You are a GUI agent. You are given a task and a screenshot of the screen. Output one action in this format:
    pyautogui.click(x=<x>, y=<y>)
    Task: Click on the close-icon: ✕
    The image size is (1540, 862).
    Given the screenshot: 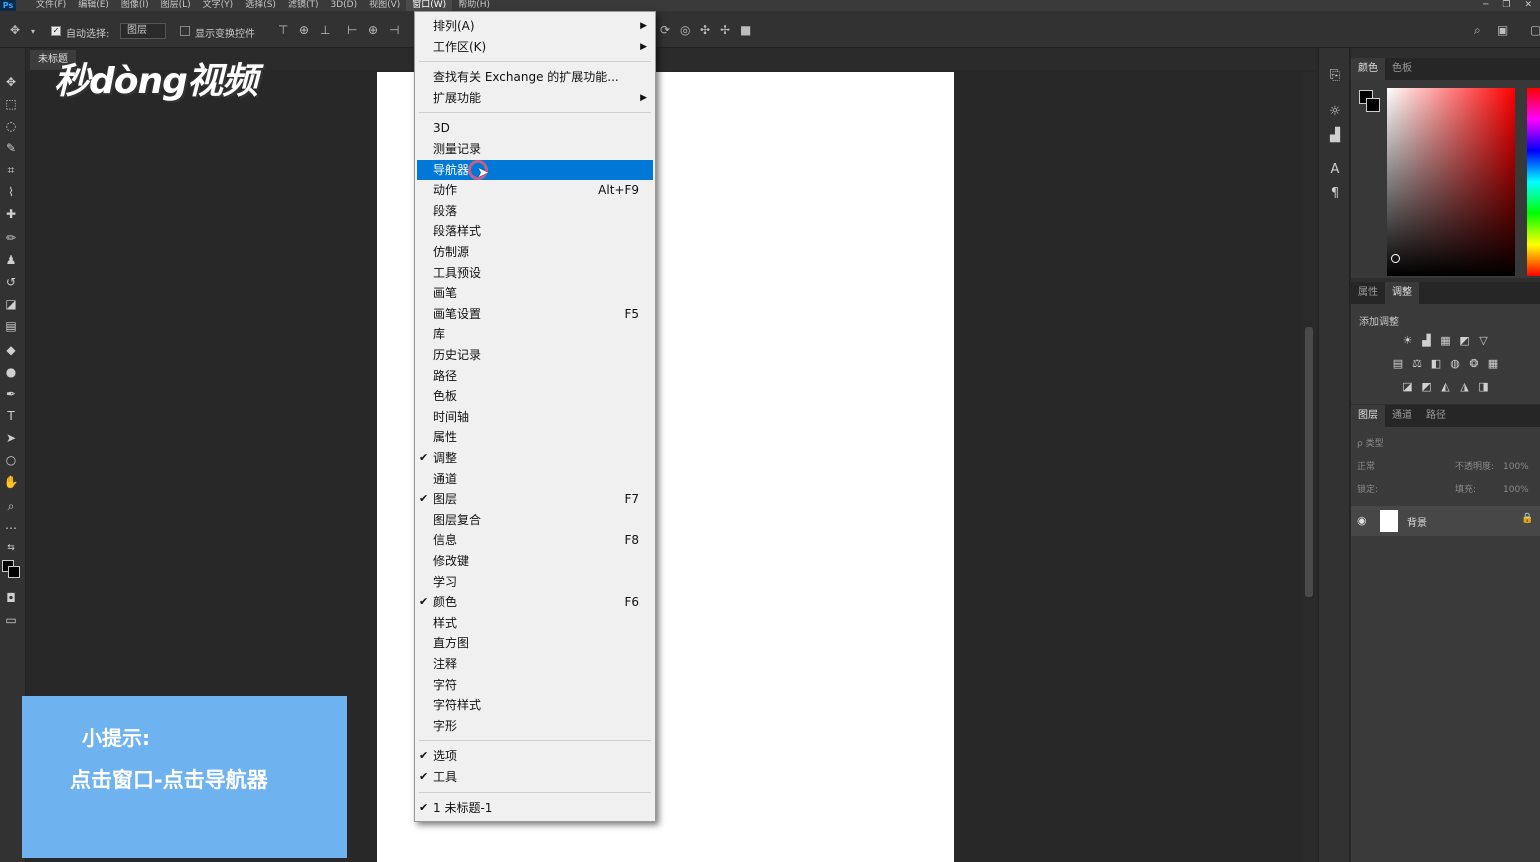 What is the action you would take?
    pyautogui.click(x=1528, y=5)
    